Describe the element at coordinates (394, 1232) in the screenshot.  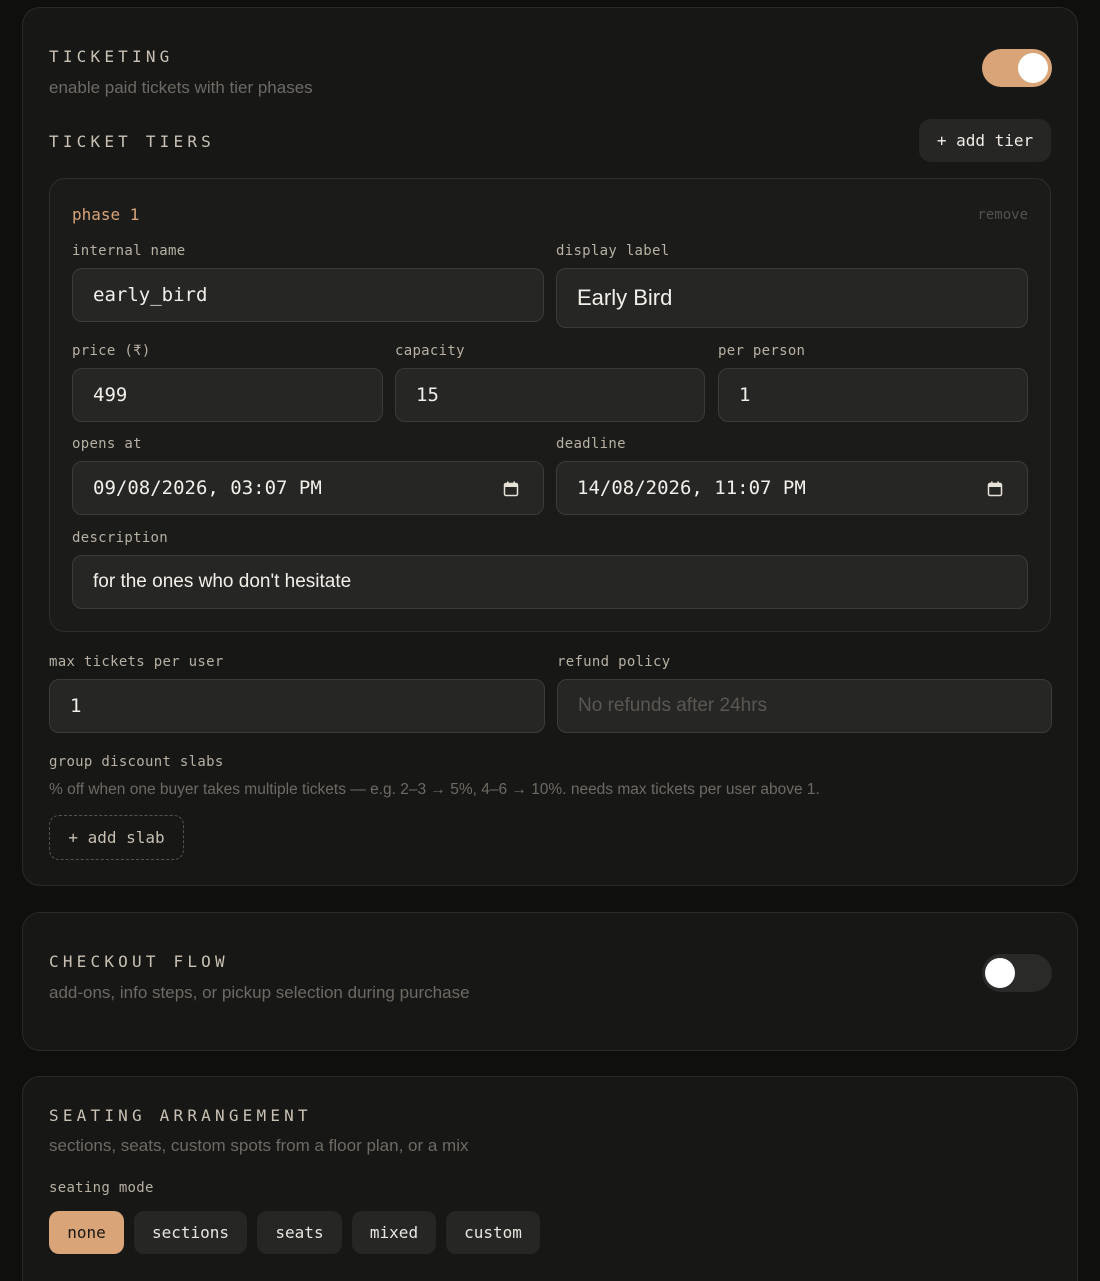
I see `seating-mode-mixed: mixed` at that location.